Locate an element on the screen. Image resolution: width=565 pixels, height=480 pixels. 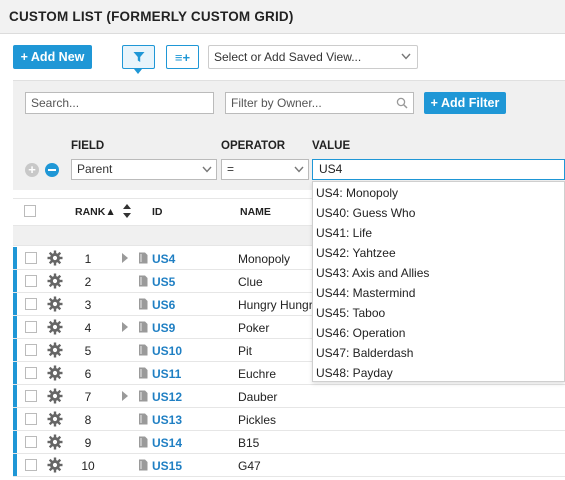
add-filter-button: + Add Filter is located at coordinates (465, 103).